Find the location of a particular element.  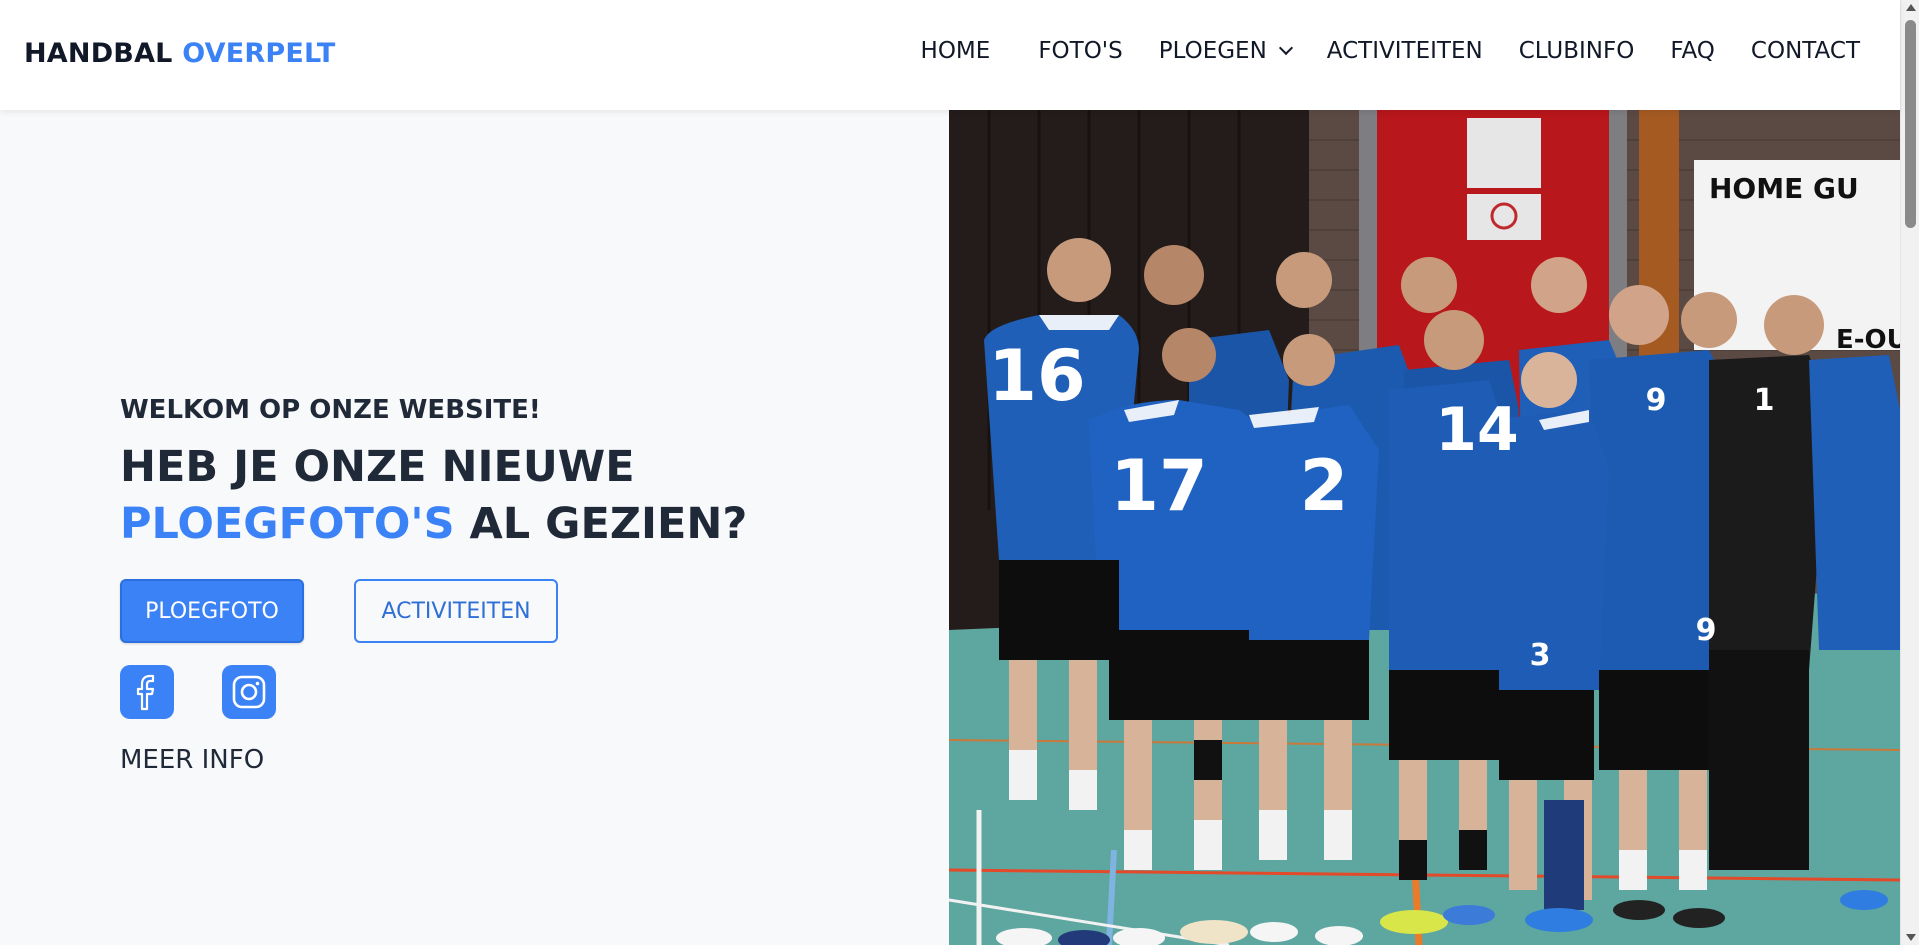

instagram-link is located at coordinates (249, 692).